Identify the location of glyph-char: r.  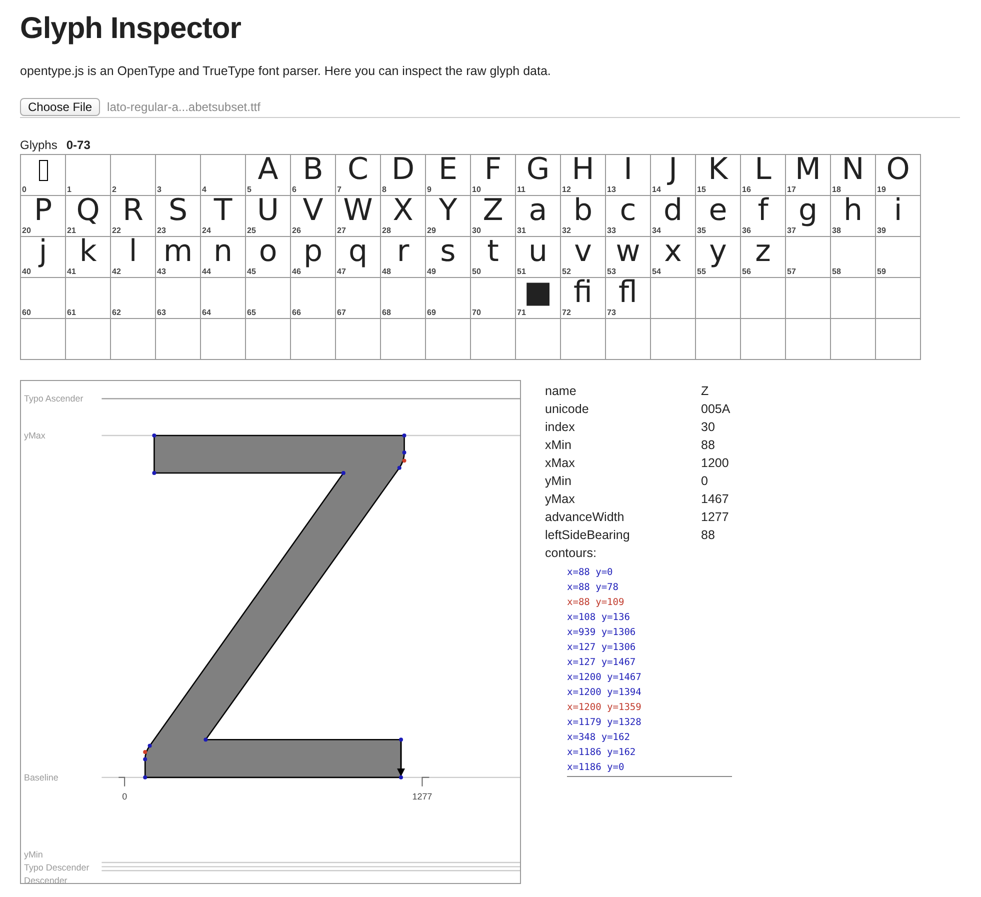
(403, 253).